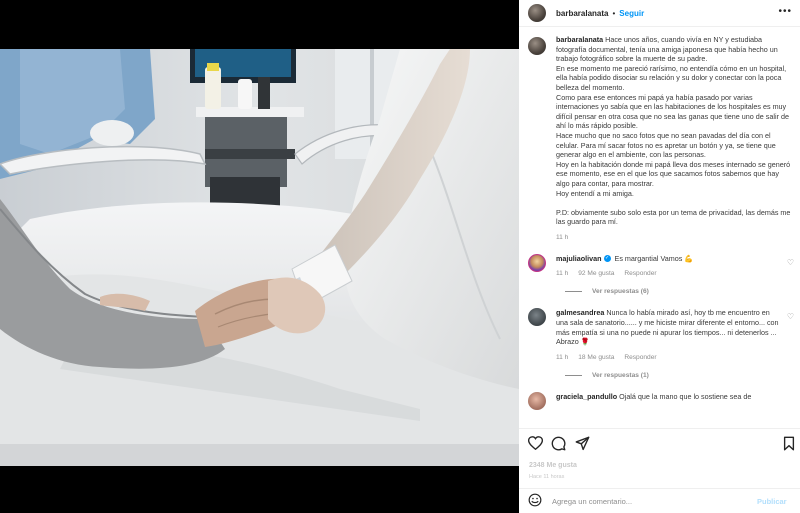 Image resolution: width=800 pixels, height=513 pixels. What do you see at coordinates (596, 273) in the screenshot?
I see `comment-likes: 92 Me gusta` at bounding box center [596, 273].